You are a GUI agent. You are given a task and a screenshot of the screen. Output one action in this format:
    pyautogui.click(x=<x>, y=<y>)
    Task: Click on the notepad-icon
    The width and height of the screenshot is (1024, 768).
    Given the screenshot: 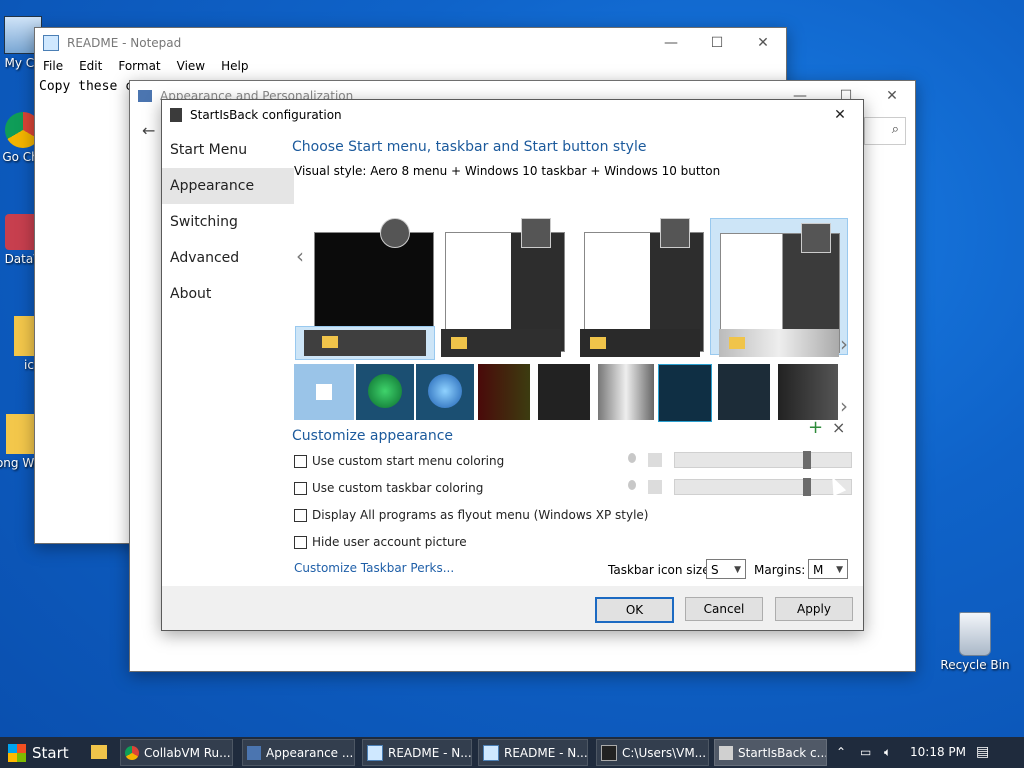 What is the action you would take?
    pyautogui.click(x=375, y=752)
    